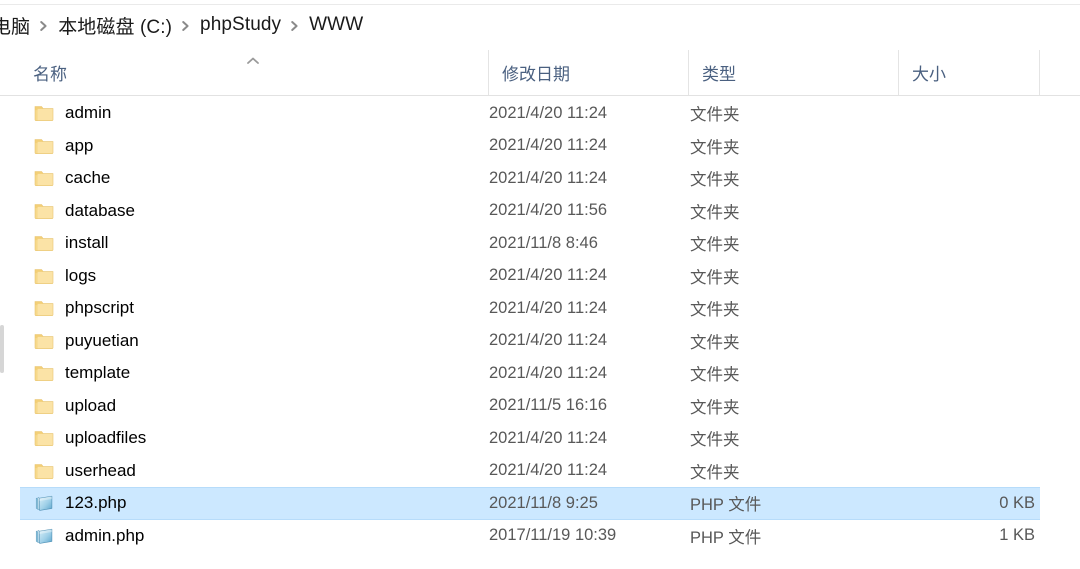 The width and height of the screenshot is (1080, 569). Describe the element at coordinates (91, 405) in the screenshot. I see `file-name-label: upload` at that location.